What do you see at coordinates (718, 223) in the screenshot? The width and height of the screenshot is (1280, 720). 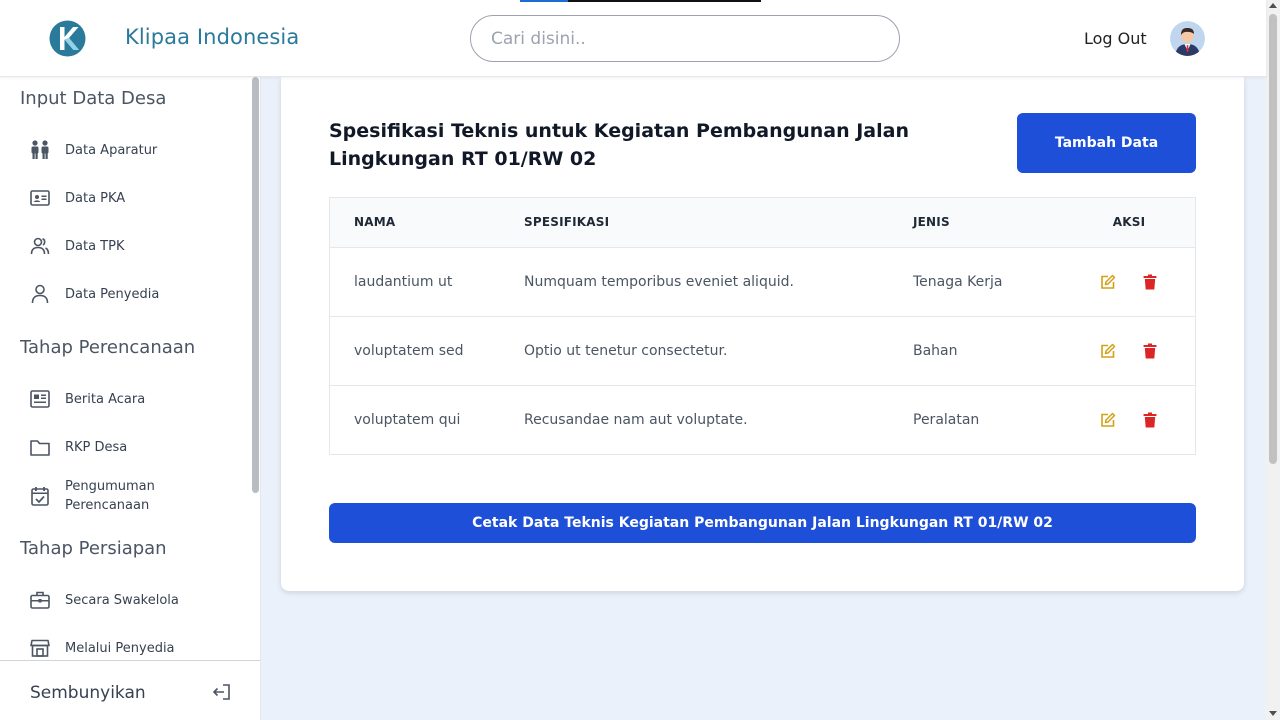 I see `column-header-spesifikasi: SPESIFIKASI` at bounding box center [718, 223].